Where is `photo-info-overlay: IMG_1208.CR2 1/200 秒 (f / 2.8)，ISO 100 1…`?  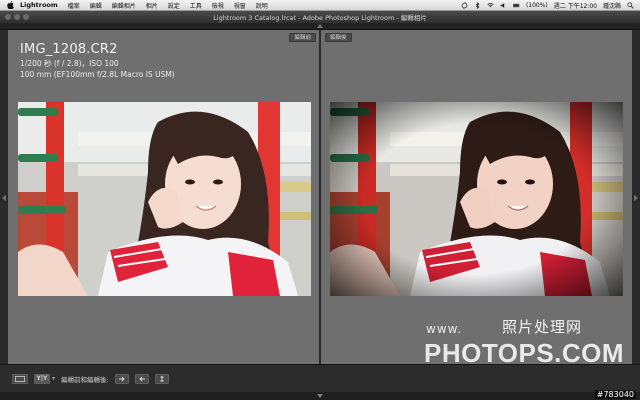 photo-info-overlay: IMG_1208.CR2 1/200 秒 (f / 2.8)，ISO 100 1… is located at coordinates (97, 60).